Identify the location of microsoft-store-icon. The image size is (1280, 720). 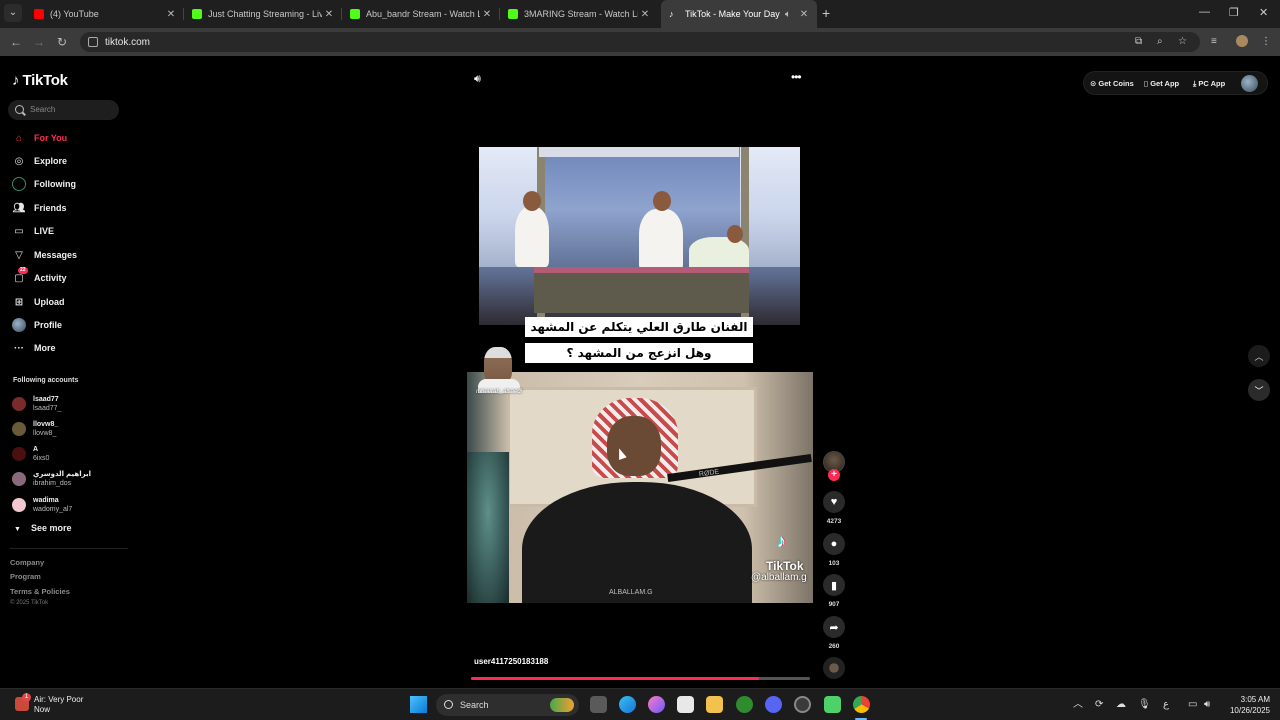
(685, 704).